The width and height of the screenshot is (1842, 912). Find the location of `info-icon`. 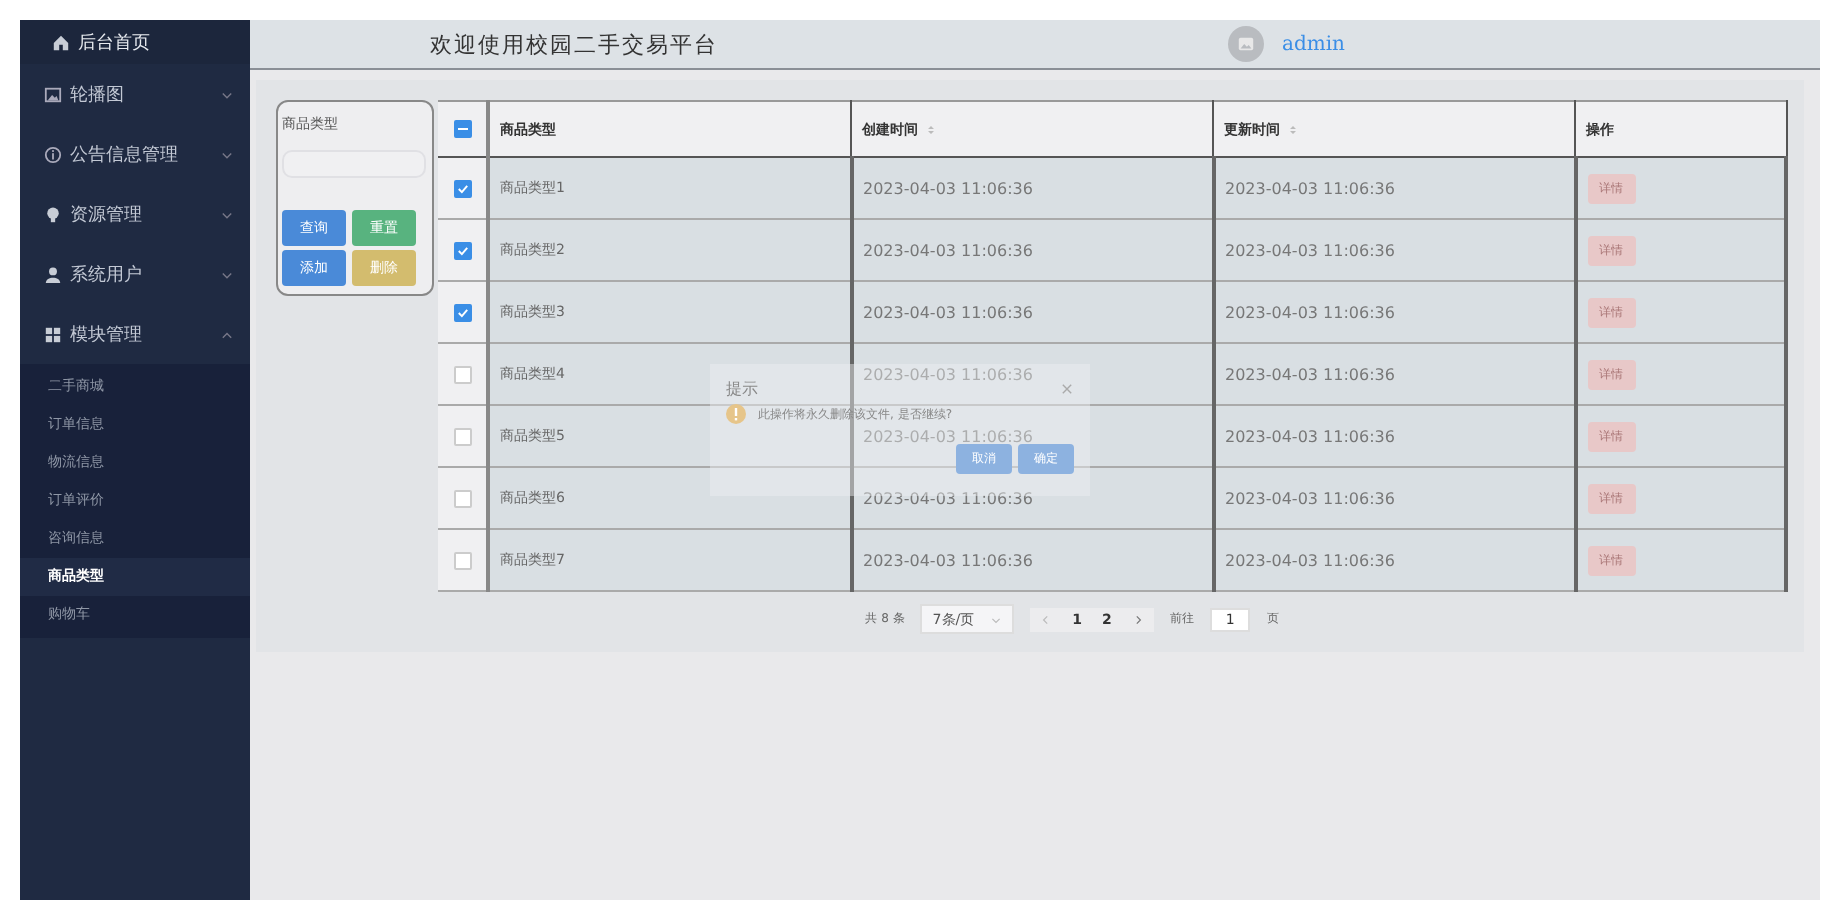

info-icon is located at coordinates (53, 154).